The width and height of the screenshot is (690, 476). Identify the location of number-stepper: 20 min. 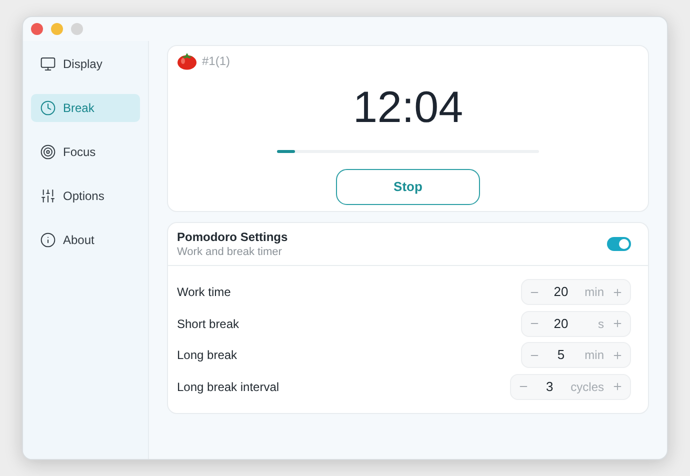
(576, 292).